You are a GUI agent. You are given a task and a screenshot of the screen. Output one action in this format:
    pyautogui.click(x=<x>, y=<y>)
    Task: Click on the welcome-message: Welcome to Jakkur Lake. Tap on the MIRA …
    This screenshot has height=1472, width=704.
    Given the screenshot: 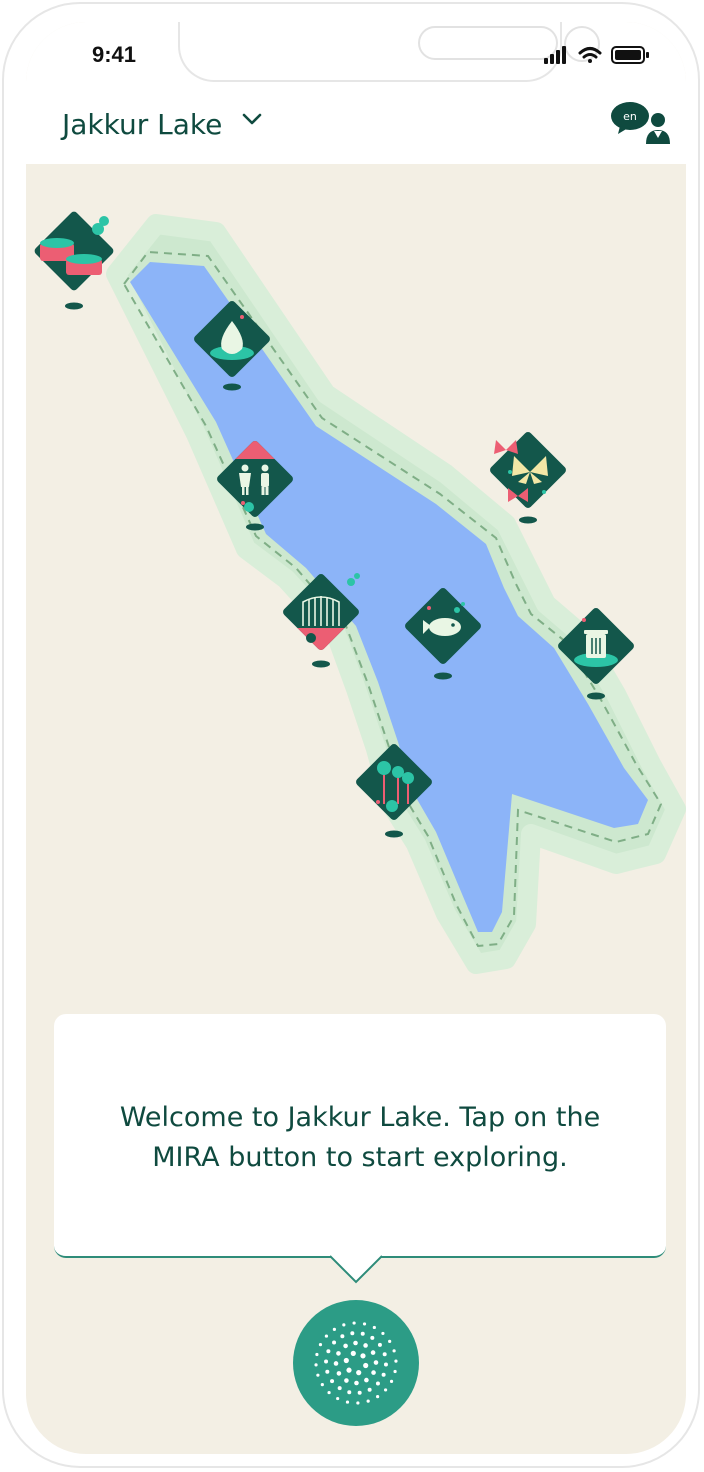 What is the action you would take?
    pyautogui.click(x=360, y=1137)
    